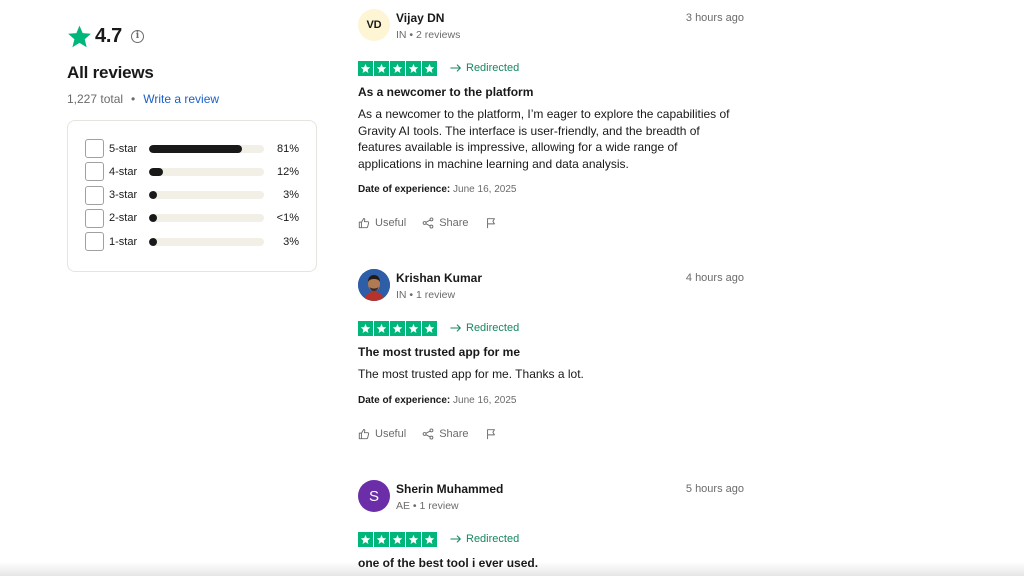 The image size is (1024, 576). Describe the element at coordinates (551, 400) in the screenshot. I see `date-of-experience: Date of experience: June 16, 2025` at that location.